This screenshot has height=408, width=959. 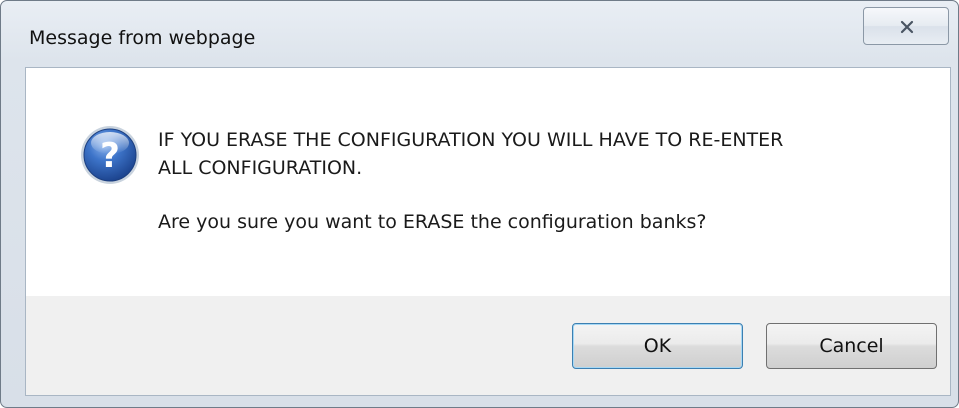 I want to click on close-button, so click(x=906, y=26).